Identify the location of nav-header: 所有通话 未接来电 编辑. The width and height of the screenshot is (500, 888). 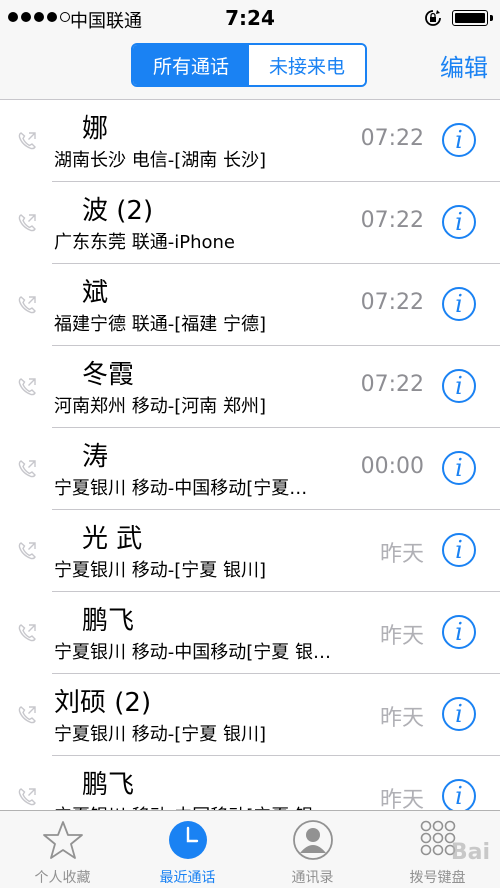
(250, 68).